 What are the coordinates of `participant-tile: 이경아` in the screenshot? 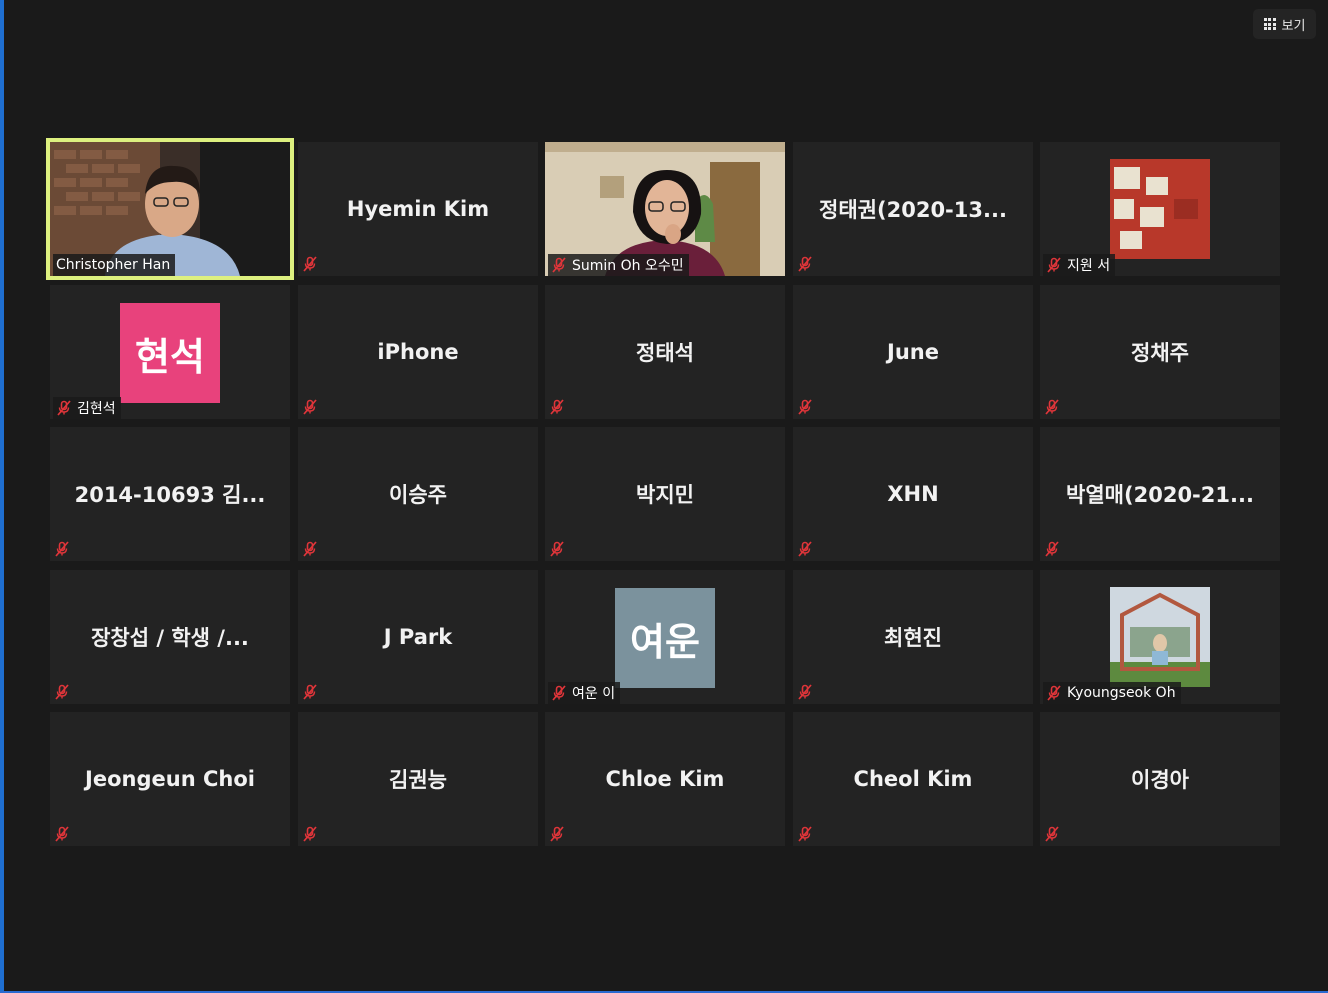 It's located at (1160, 779).